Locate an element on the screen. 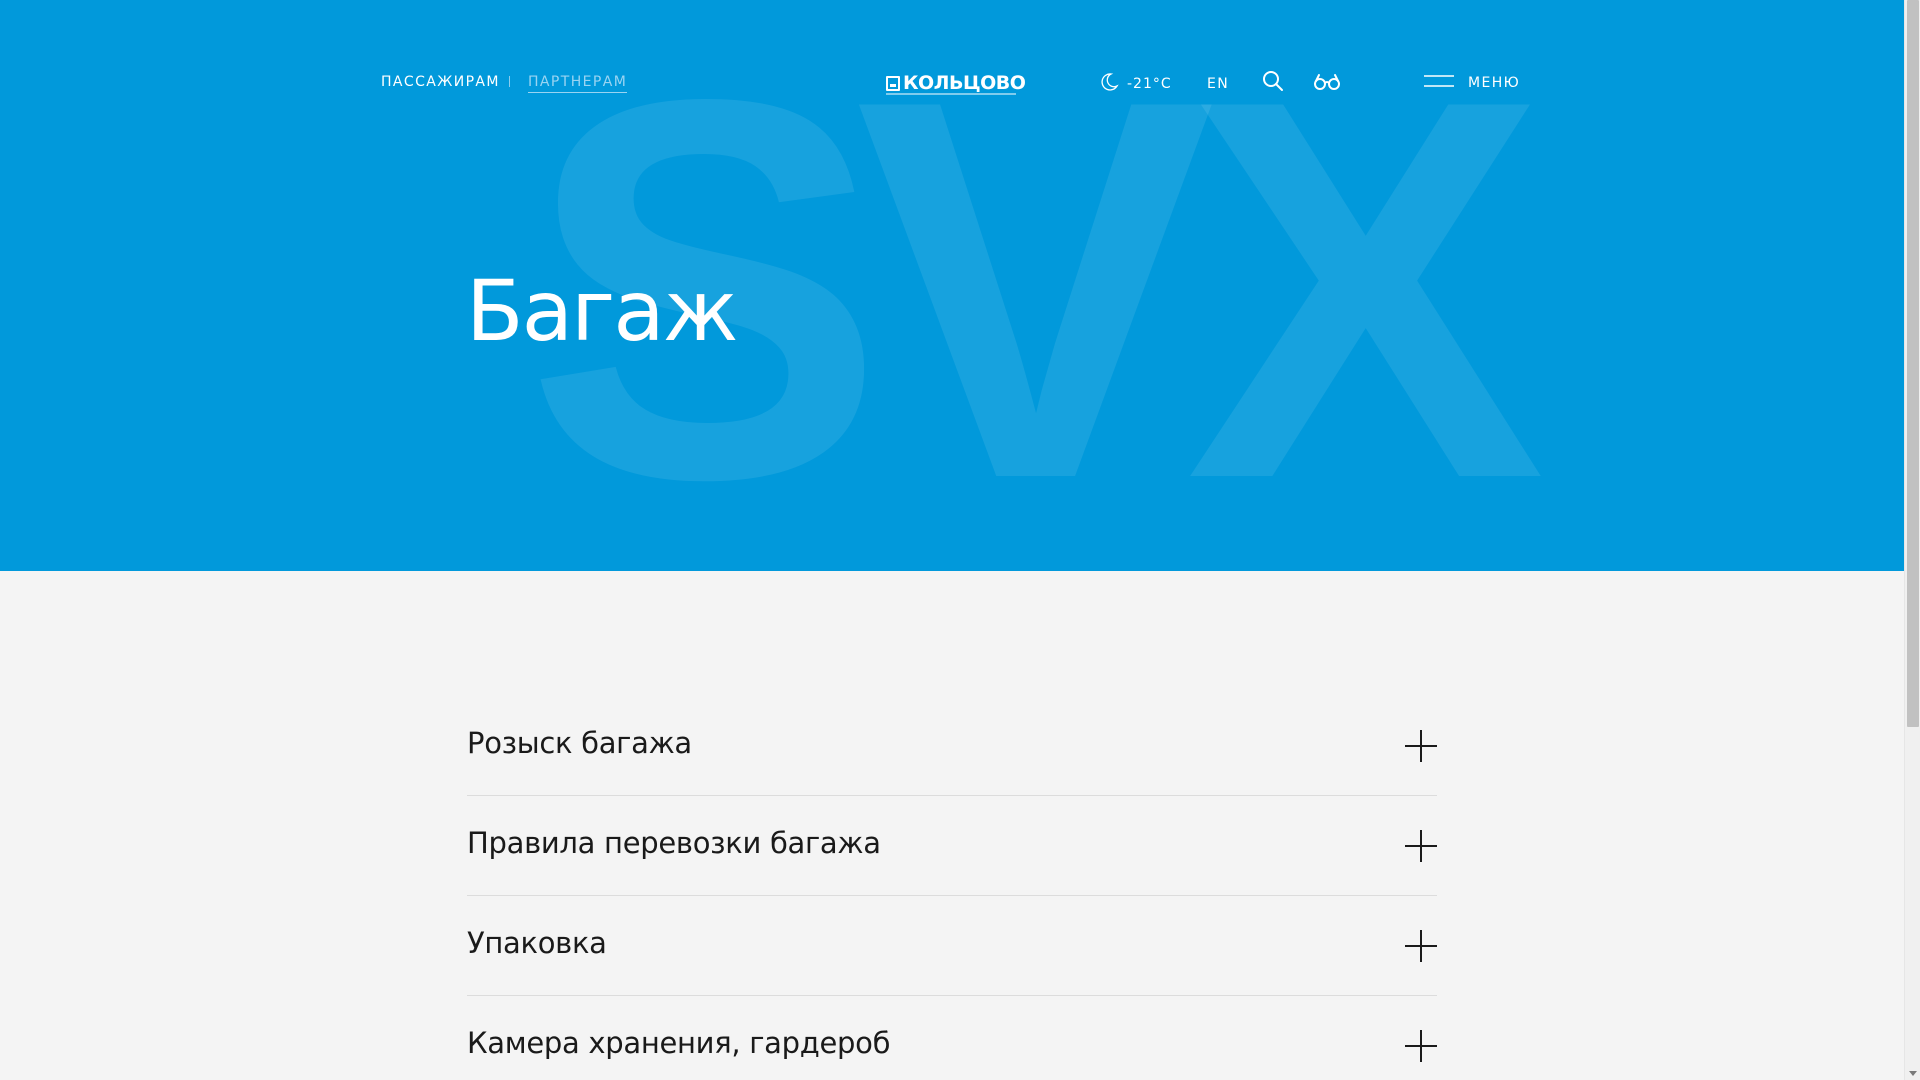  accordion-item-label: Камера хранения, гардероб is located at coordinates (679, 1043).